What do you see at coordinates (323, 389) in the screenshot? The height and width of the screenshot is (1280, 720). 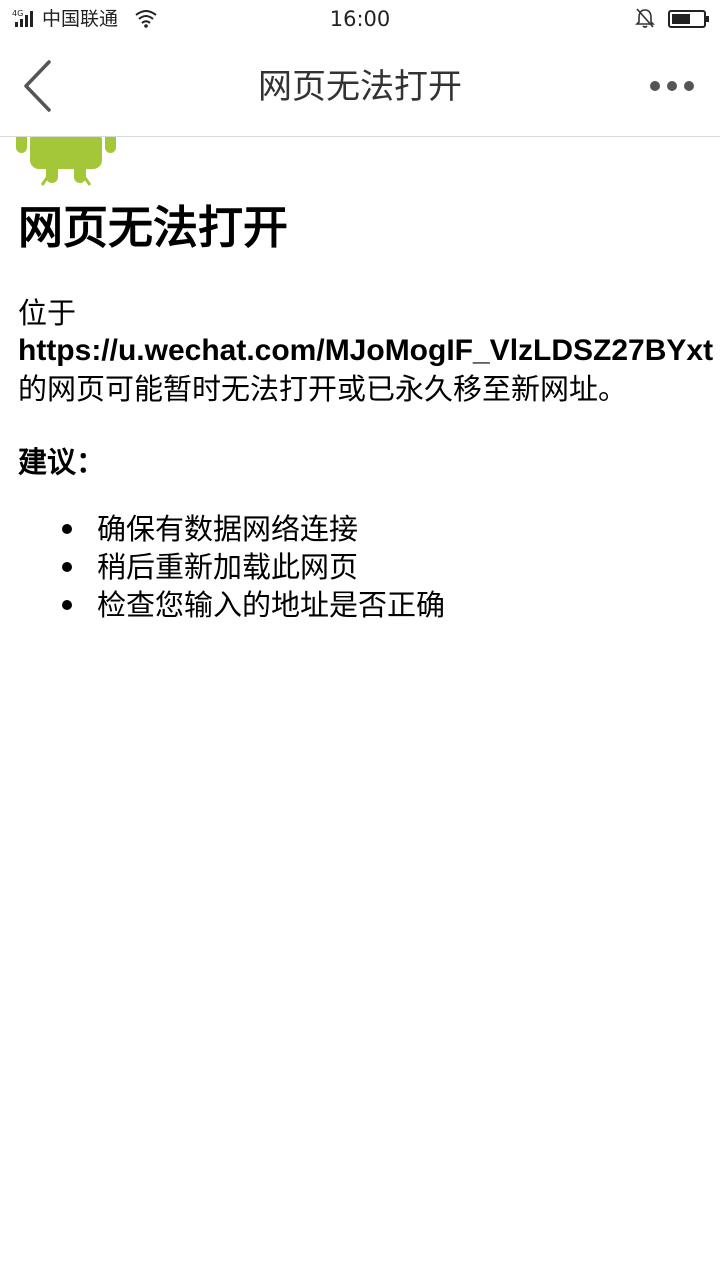 I see `message-suffix: 的网页可能暂时无法打开或已永久移至新网址。` at bounding box center [323, 389].